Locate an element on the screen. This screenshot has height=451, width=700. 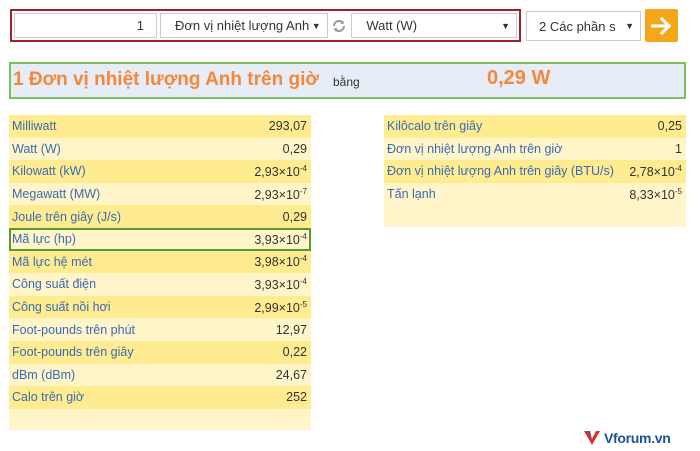
value-mantissa: 8,33×10 is located at coordinates (652, 194).